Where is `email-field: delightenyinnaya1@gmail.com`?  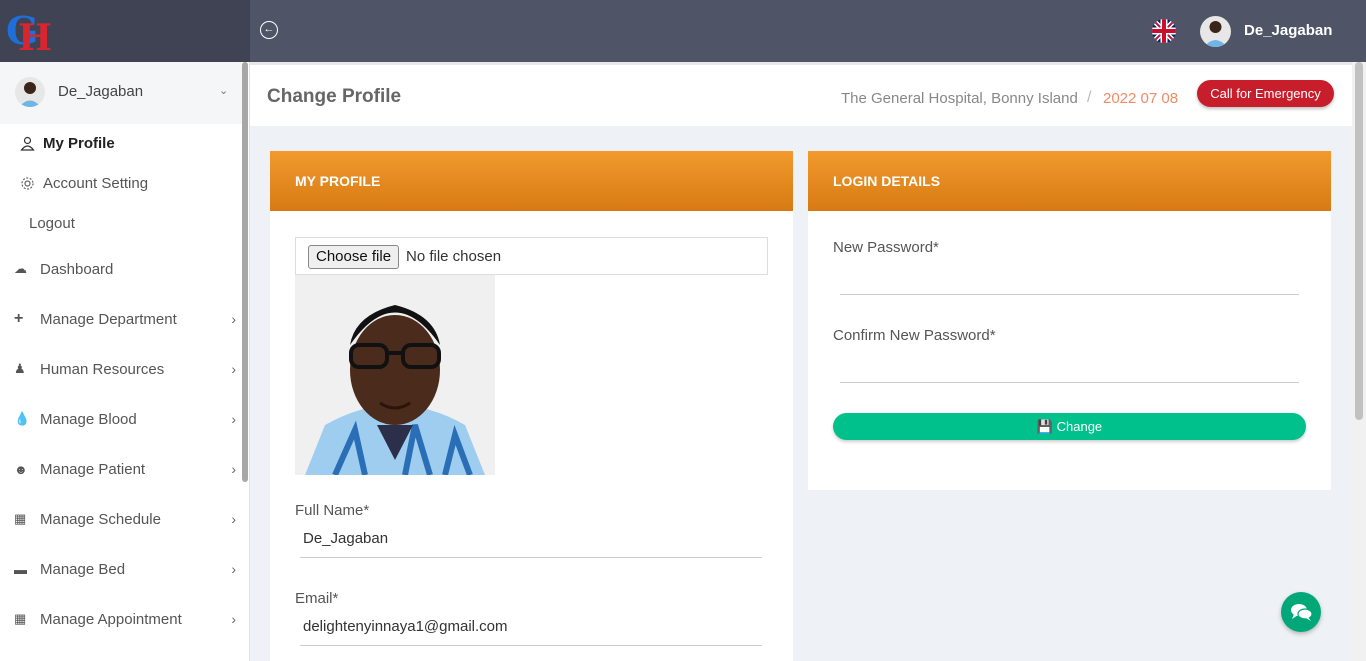 email-field: delightenyinnaya1@gmail.com is located at coordinates (405, 626).